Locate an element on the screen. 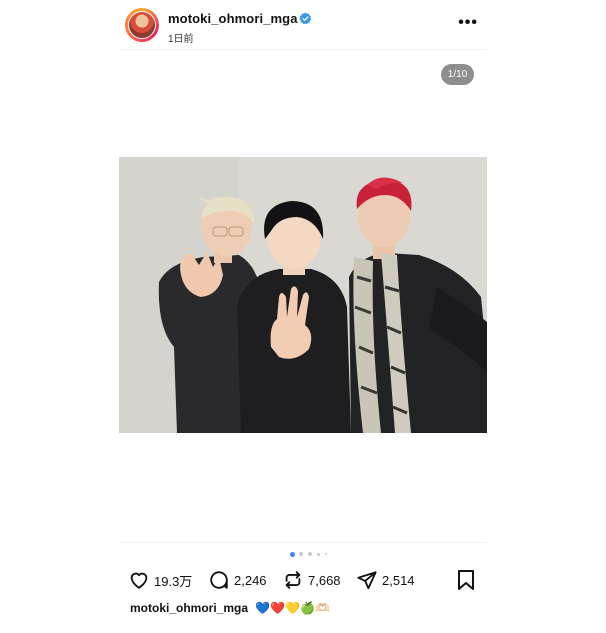  comment-icon is located at coordinates (219, 580).